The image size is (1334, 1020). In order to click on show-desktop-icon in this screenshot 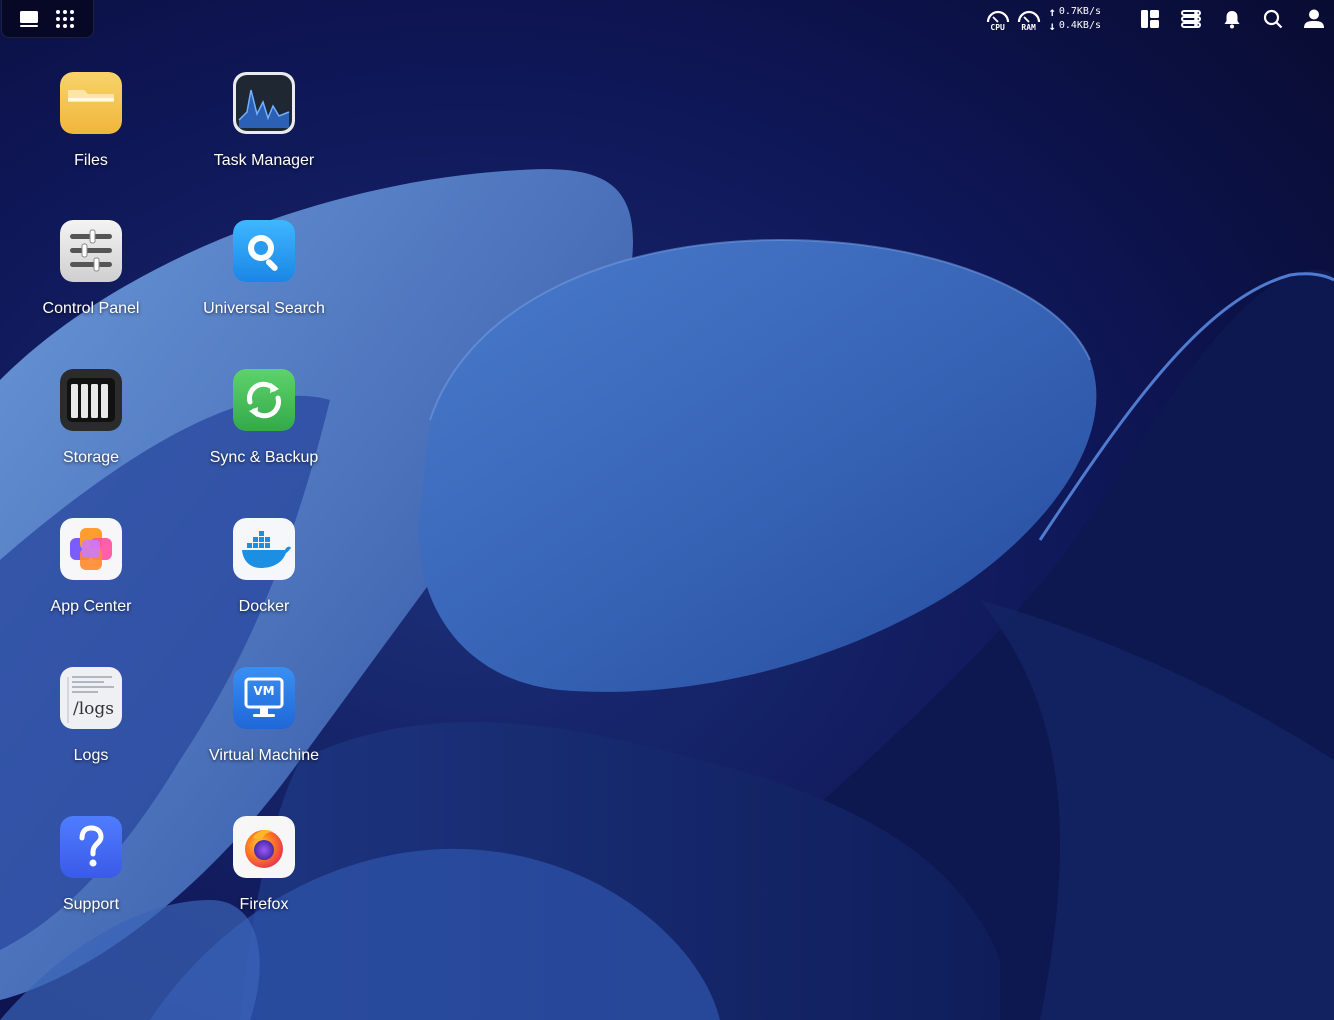, I will do `click(29, 19)`.